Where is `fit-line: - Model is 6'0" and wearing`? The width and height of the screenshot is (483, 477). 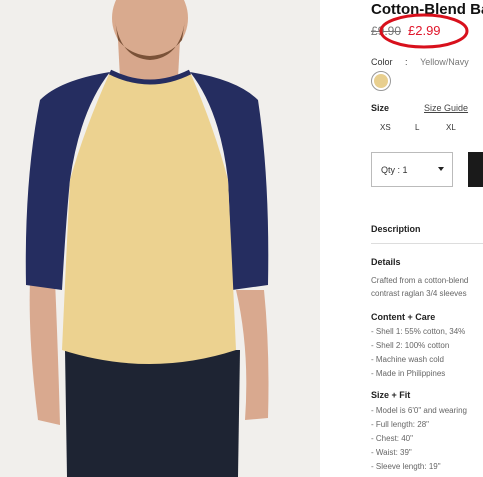 fit-line: - Model is 6'0" and wearing is located at coordinates (419, 410).